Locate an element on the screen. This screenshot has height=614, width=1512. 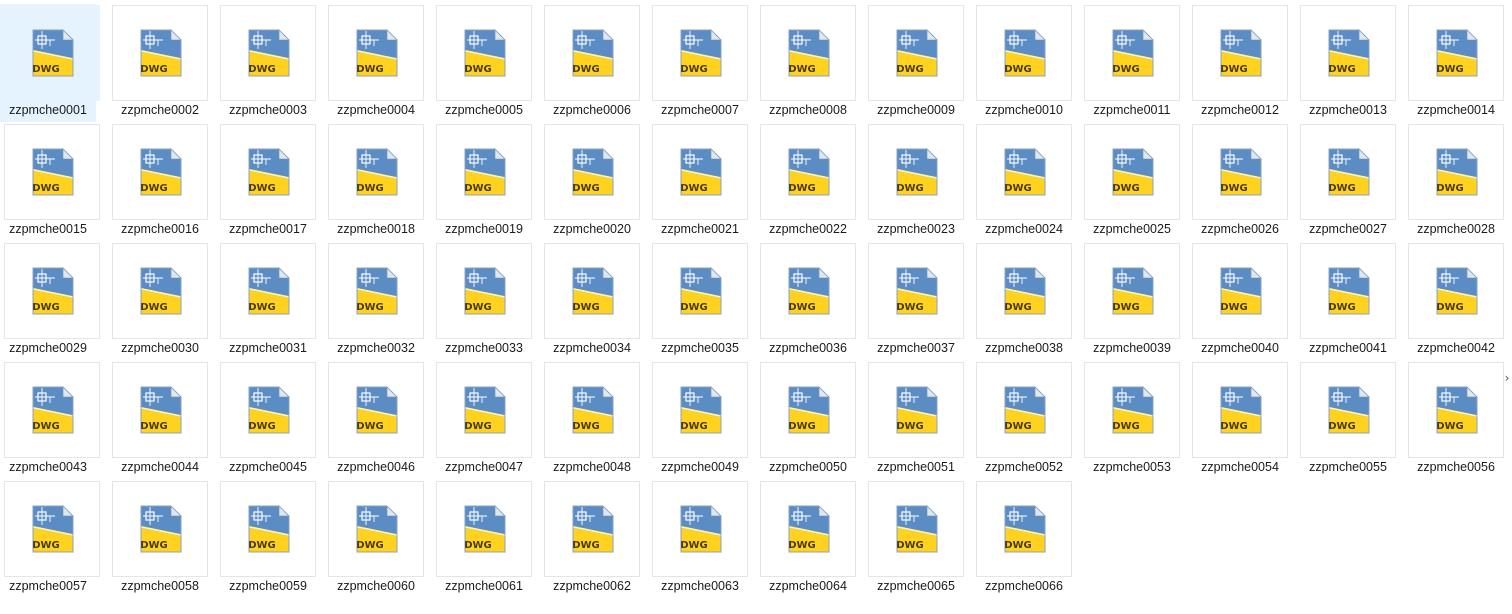
chevron-right-icon: › is located at coordinates (1507, 378).